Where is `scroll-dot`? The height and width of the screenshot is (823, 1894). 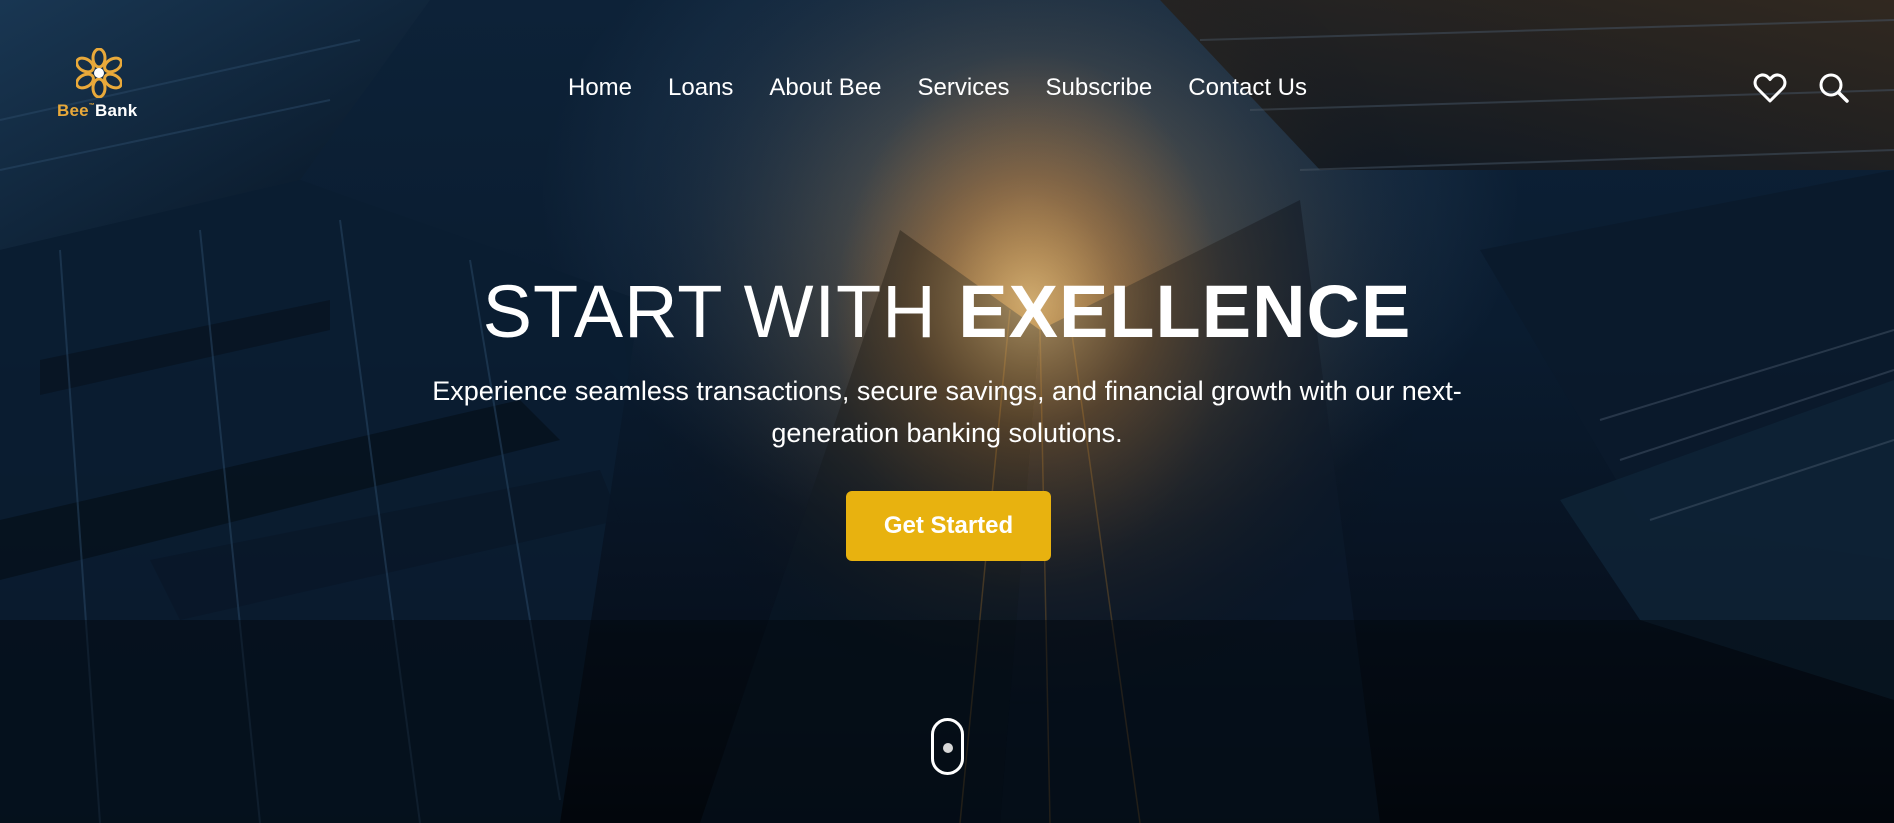
scroll-dot is located at coordinates (948, 748).